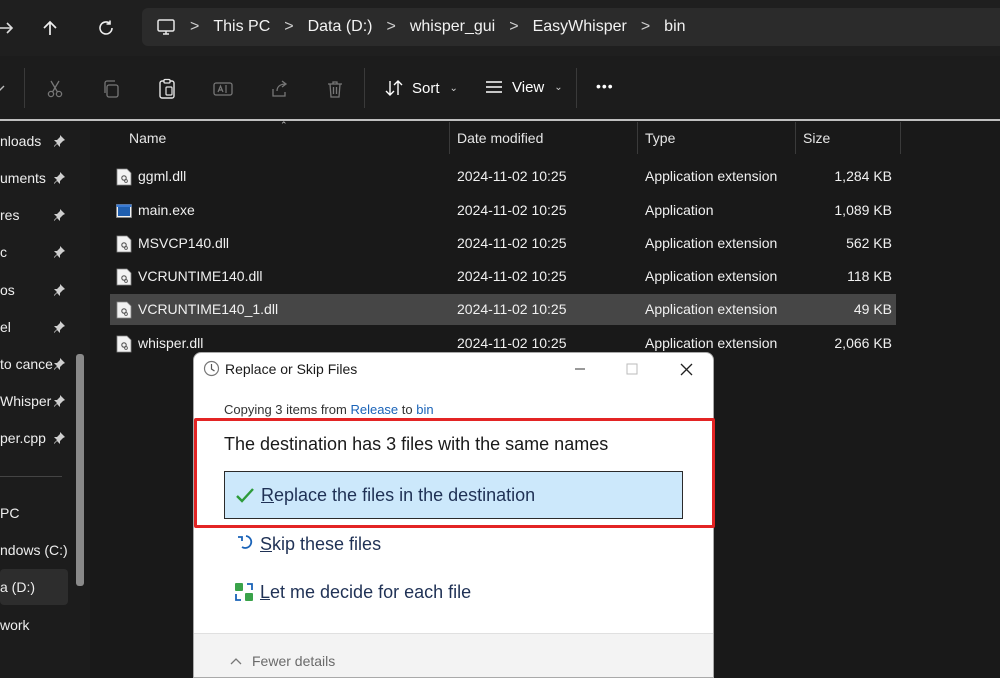 The height and width of the screenshot is (678, 1000). Describe the element at coordinates (36, 141) in the screenshot. I see `quick-access-downloads: nloads` at that location.